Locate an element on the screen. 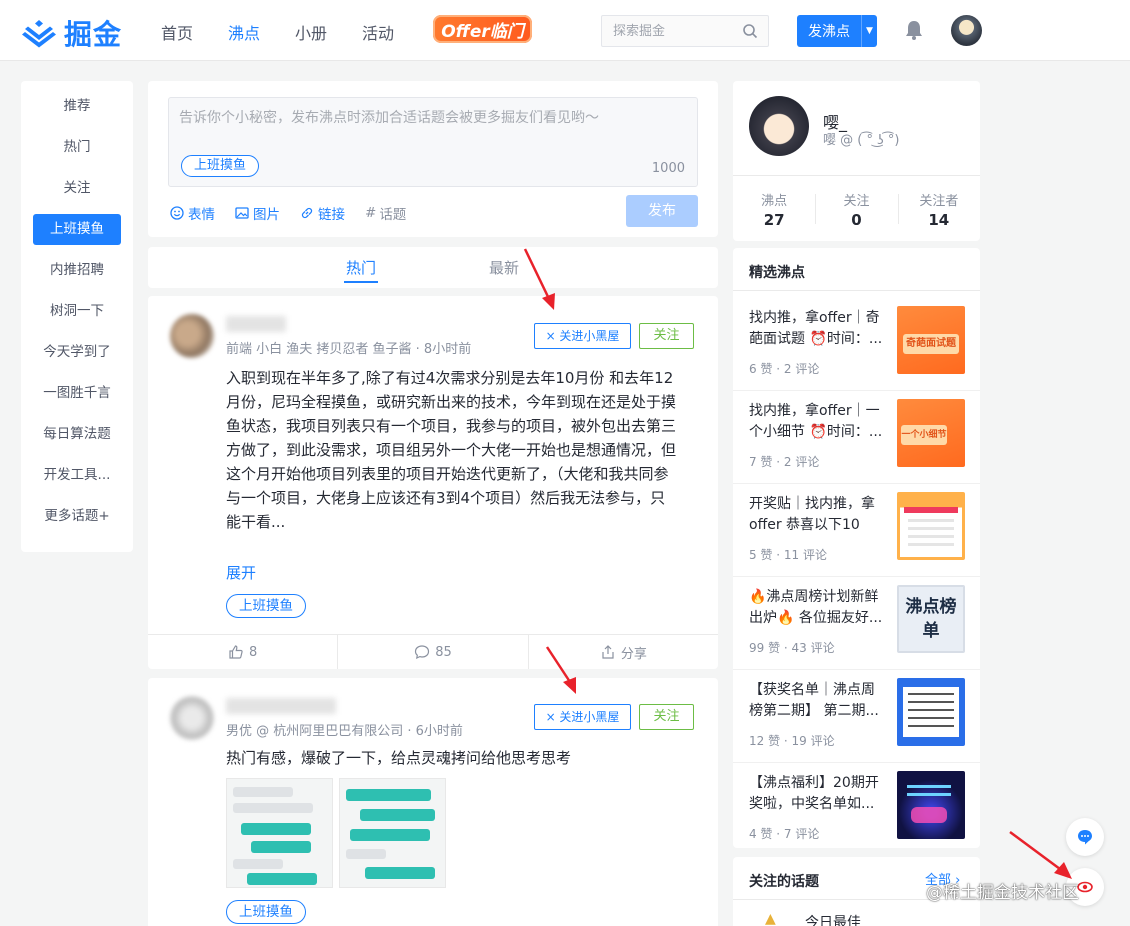 The image size is (1130, 926). nav-home: 首页 is located at coordinates (177, 32).